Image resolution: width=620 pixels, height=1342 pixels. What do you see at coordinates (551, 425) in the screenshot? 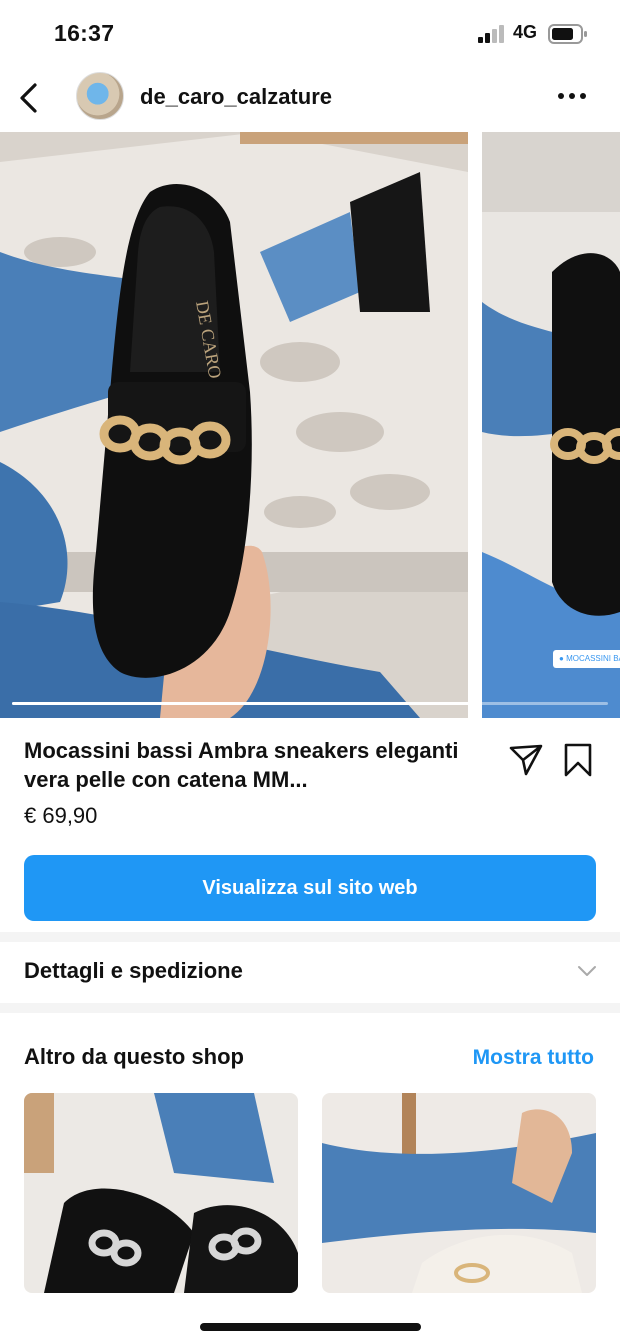
I see `product-photo-next` at bounding box center [551, 425].